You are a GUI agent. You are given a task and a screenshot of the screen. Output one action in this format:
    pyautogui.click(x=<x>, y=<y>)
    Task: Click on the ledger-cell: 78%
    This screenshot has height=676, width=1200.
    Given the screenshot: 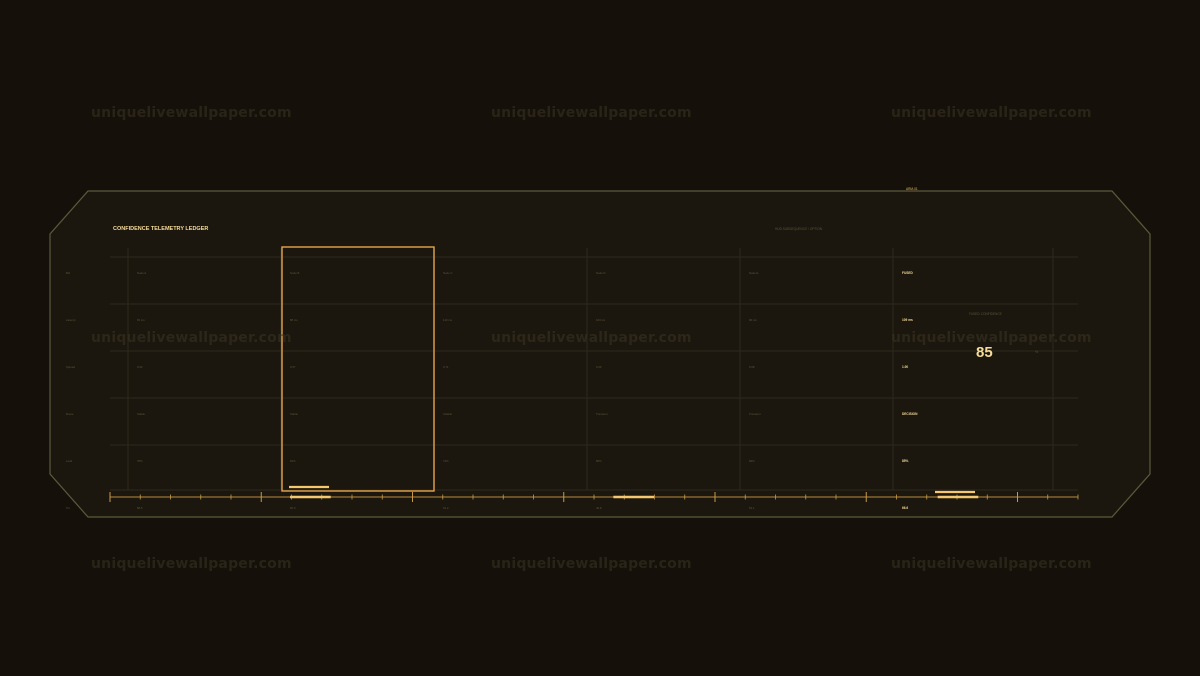 What is the action you would take?
    pyautogui.click(x=140, y=461)
    